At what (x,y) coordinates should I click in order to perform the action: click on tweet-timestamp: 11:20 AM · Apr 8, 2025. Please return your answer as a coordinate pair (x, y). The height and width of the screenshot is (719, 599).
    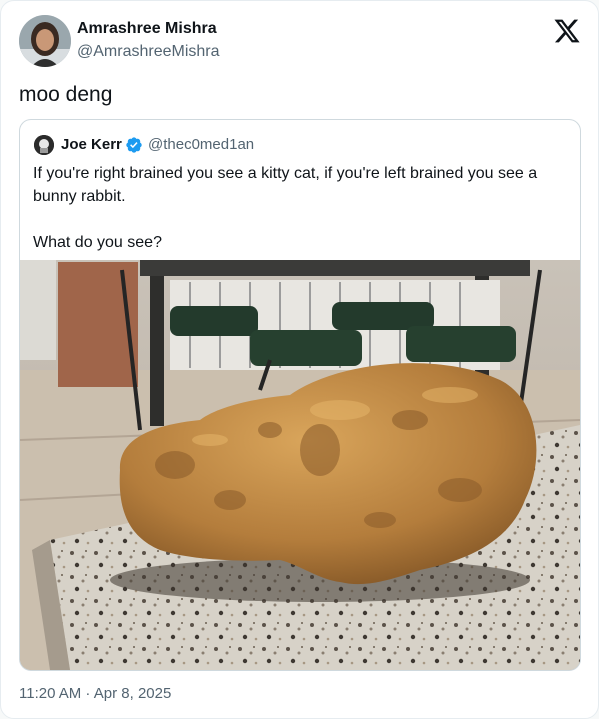
    Looking at the image, I should click on (95, 693).